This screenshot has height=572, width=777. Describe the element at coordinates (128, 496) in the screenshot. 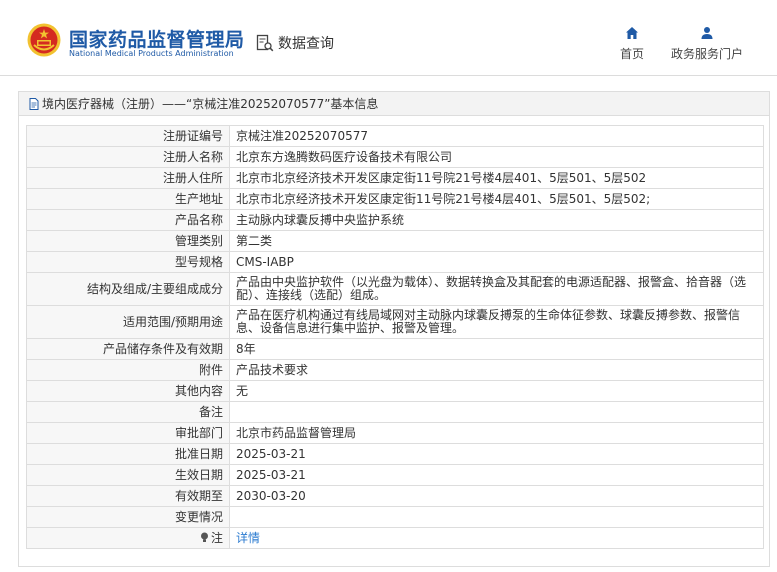

I see `field-label: 有效期至` at that location.